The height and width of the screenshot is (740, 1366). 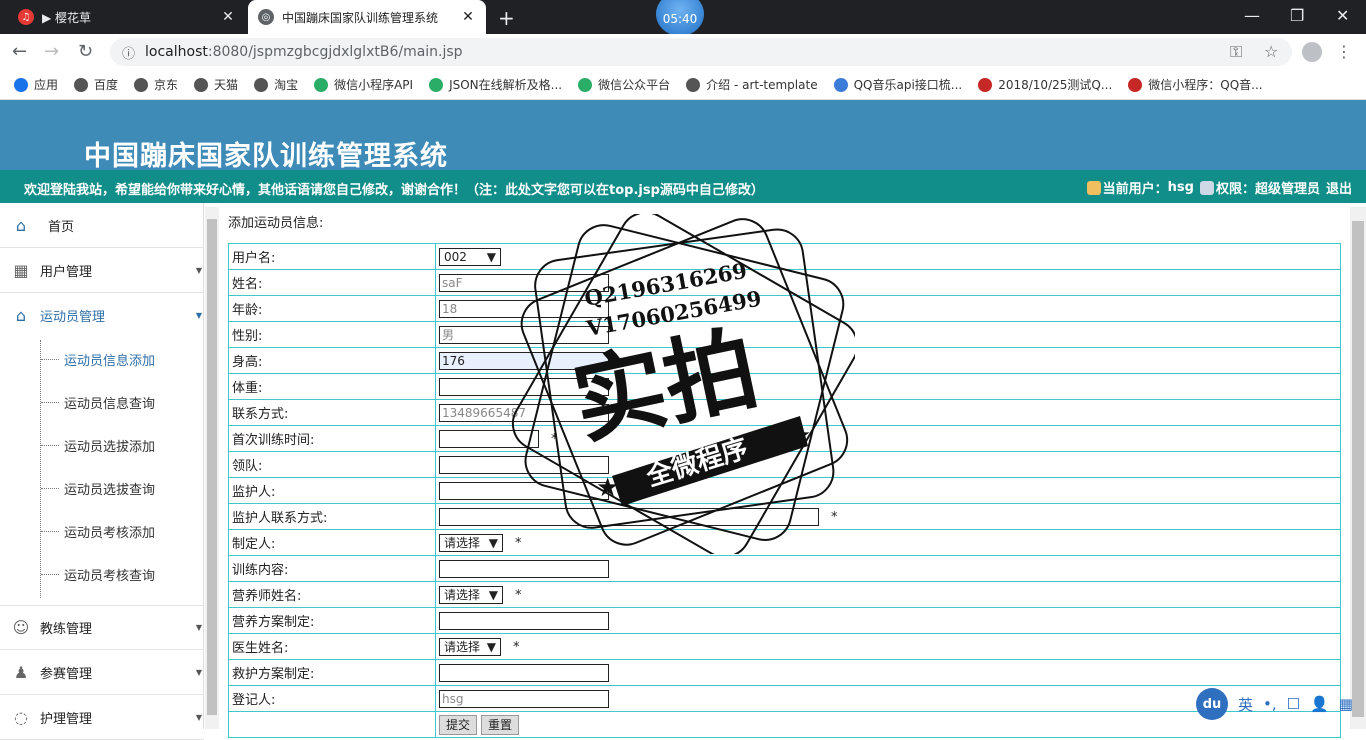 What do you see at coordinates (500, 724) in the screenshot?
I see `reset-button: 重置` at bounding box center [500, 724].